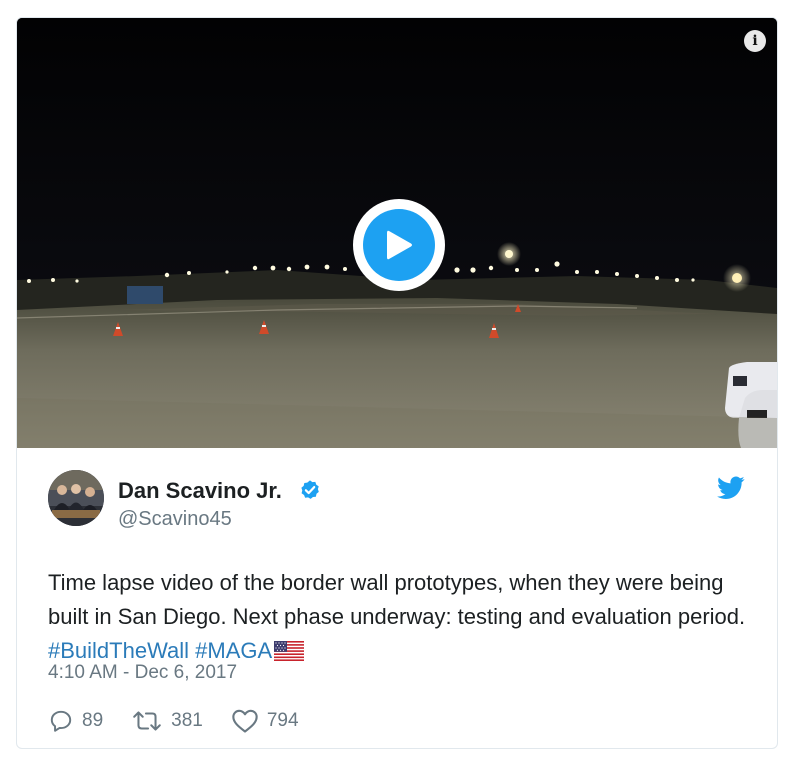  Describe the element at coordinates (175, 519) in the screenshot. I see `handle: @Scavino45` at that location.